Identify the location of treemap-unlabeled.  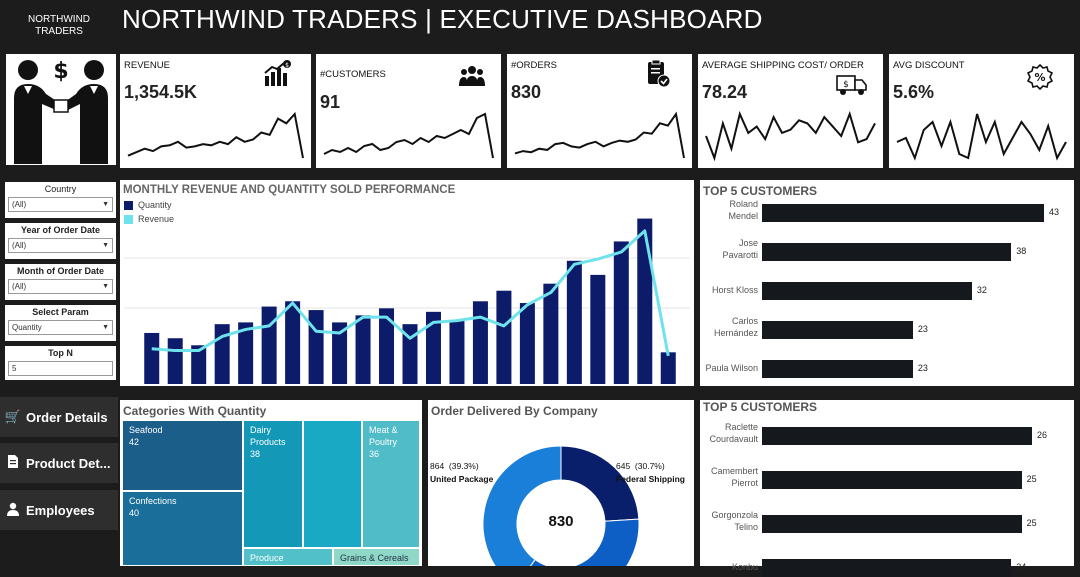
(332, 484).